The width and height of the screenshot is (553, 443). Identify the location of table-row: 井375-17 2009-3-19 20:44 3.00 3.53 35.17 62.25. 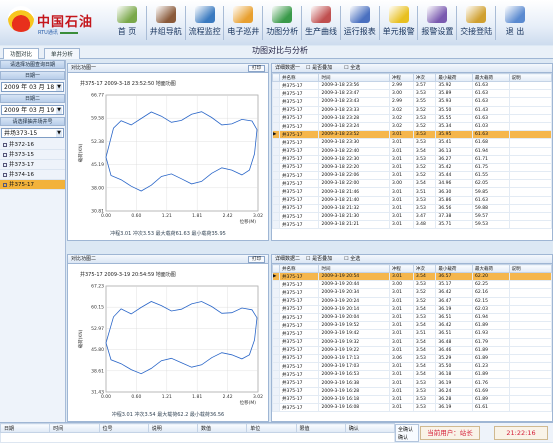
(412, 285).